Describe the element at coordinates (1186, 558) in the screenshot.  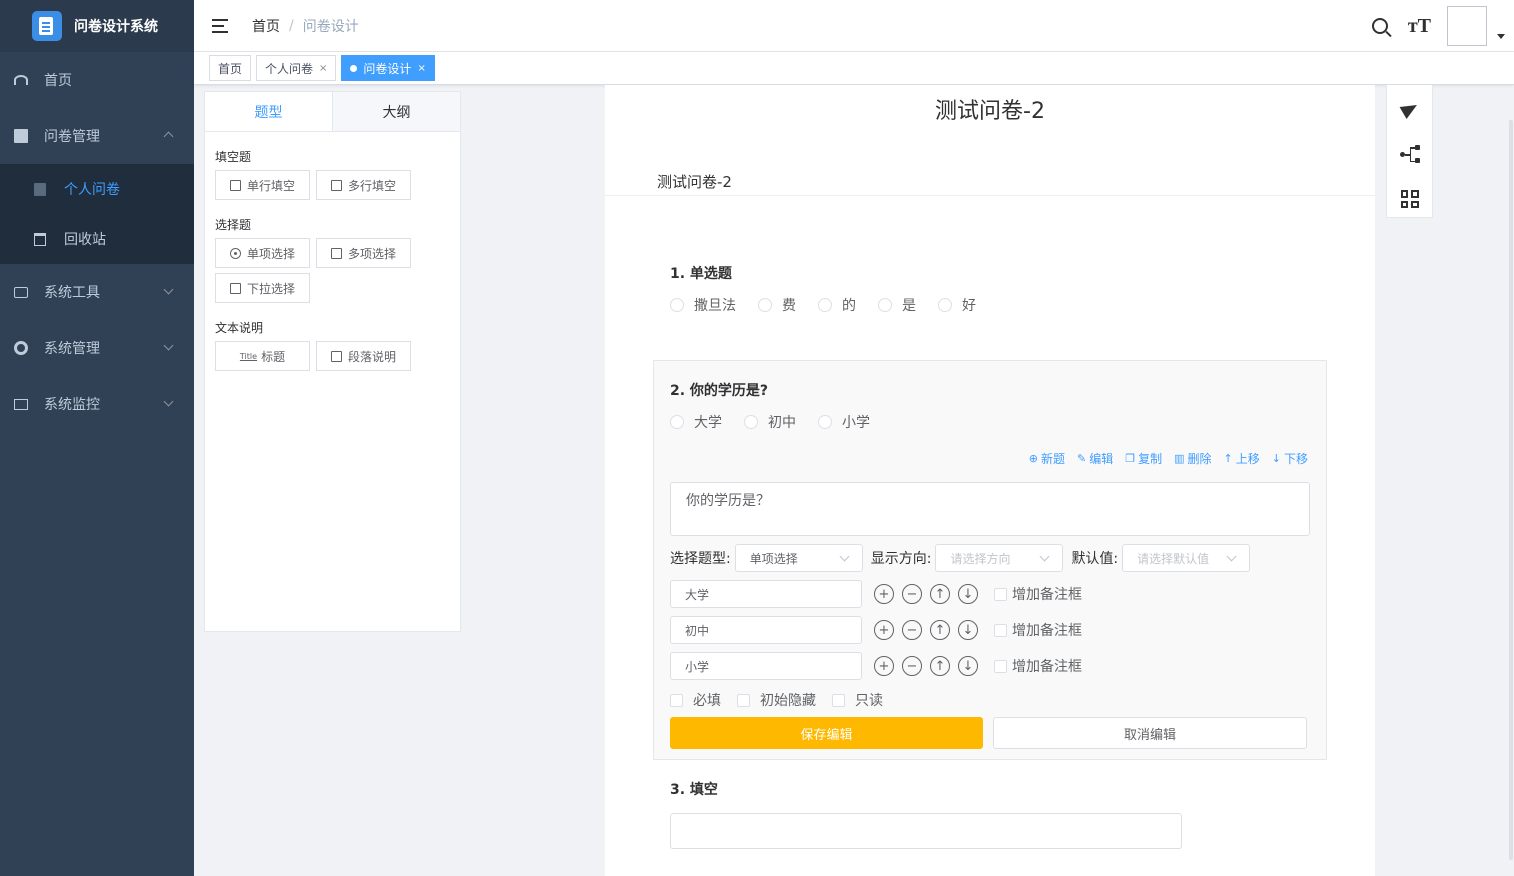
I see `default-value-select: 请选择默认值` at that location.